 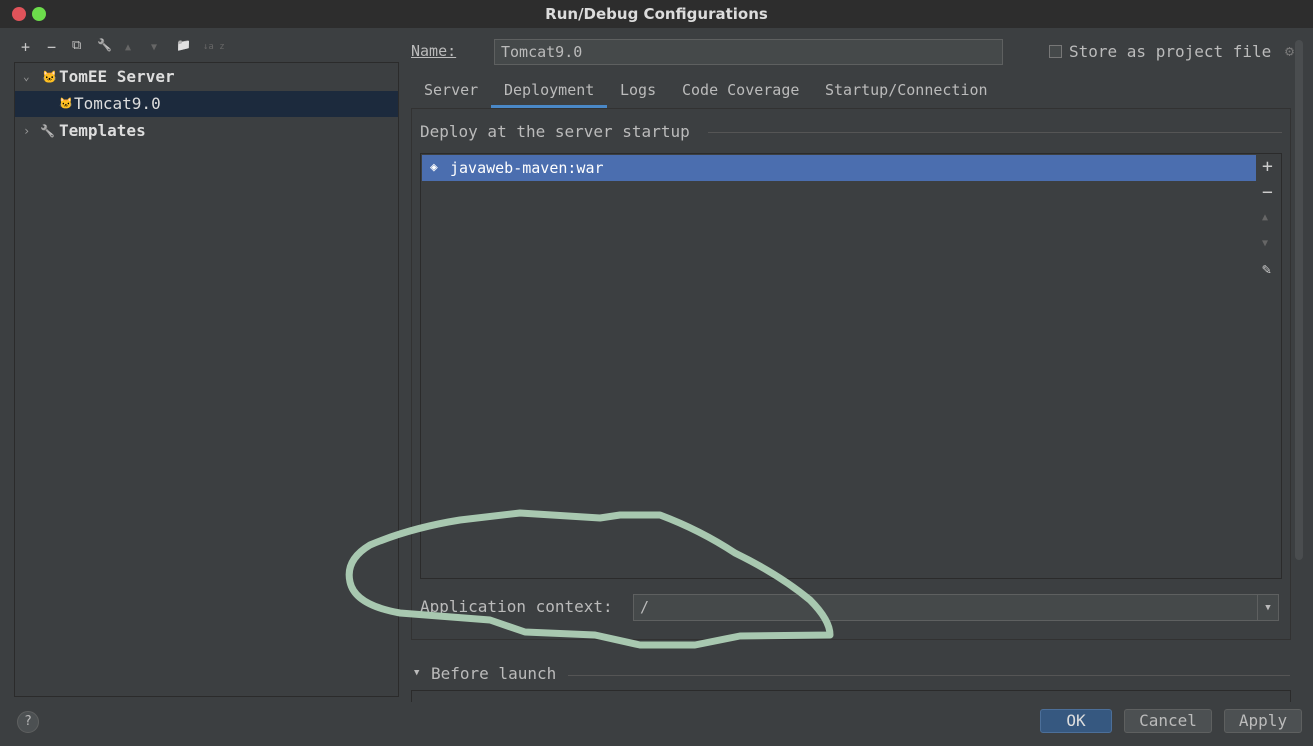 I want to click on annotation-scribble, so click(x=589, y=579).